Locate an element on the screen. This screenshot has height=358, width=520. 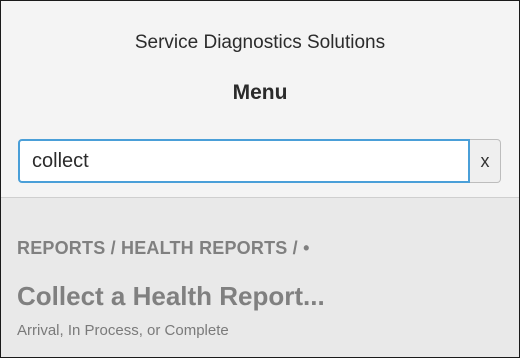
search-input is located at coordinates (244, 161).